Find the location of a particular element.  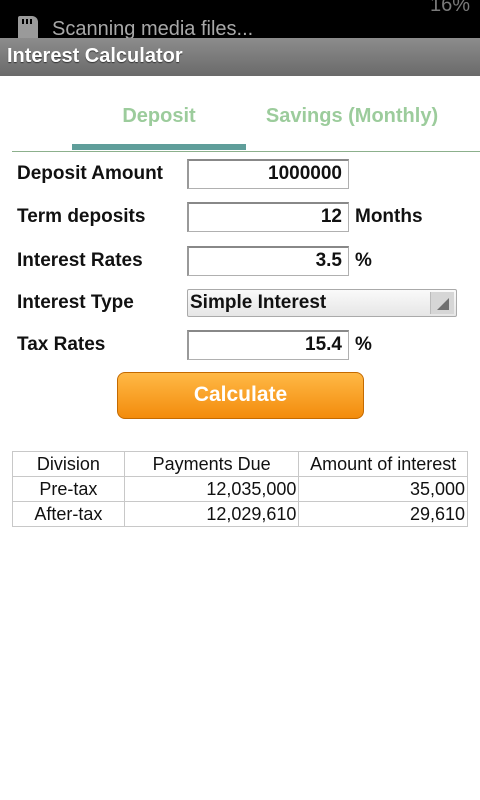

row-payments-due: 12,029,610 is located at coordinates (211, 514).